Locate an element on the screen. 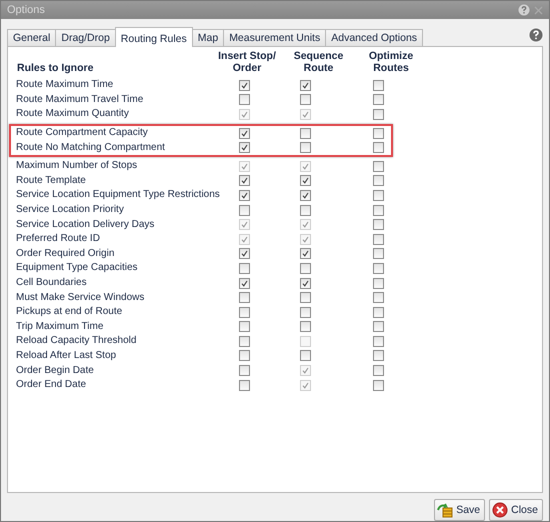 This screenshot has height=522, width=550. tab: Measurement Units is located at coordinates (274, 37).